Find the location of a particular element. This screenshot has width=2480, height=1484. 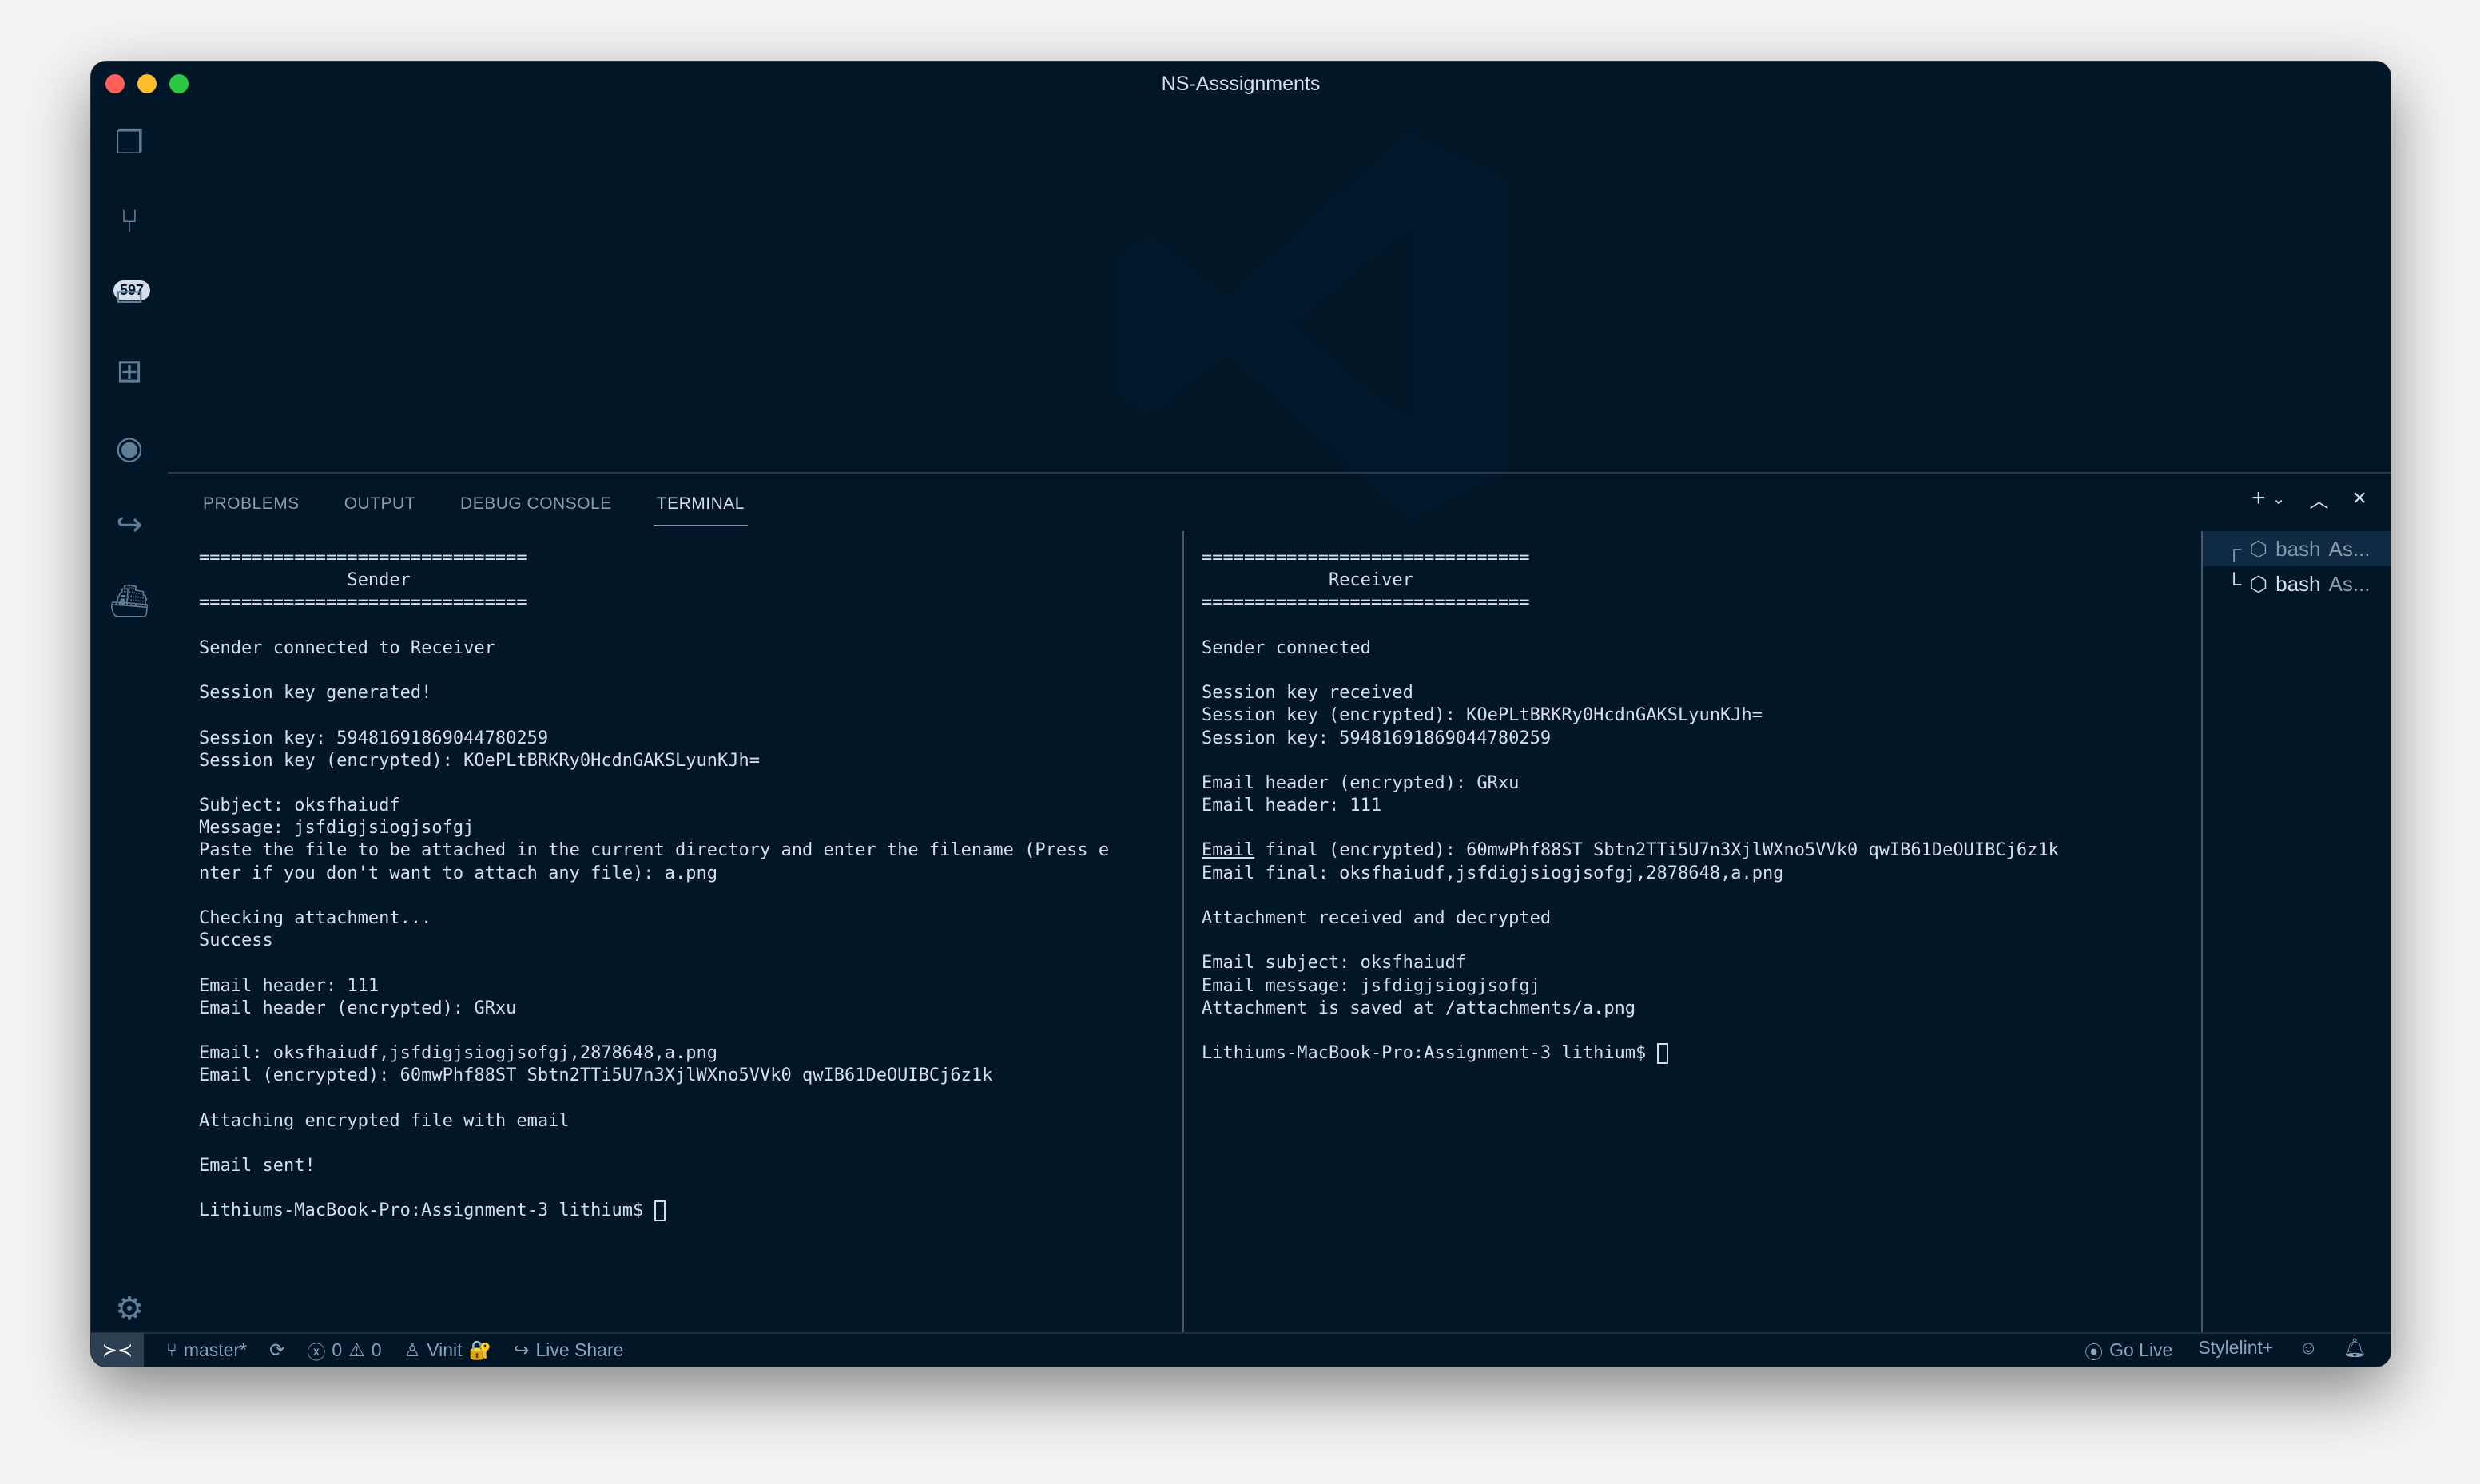

new-terminal-plus-icon: + is located at coordinates (2259, 499).